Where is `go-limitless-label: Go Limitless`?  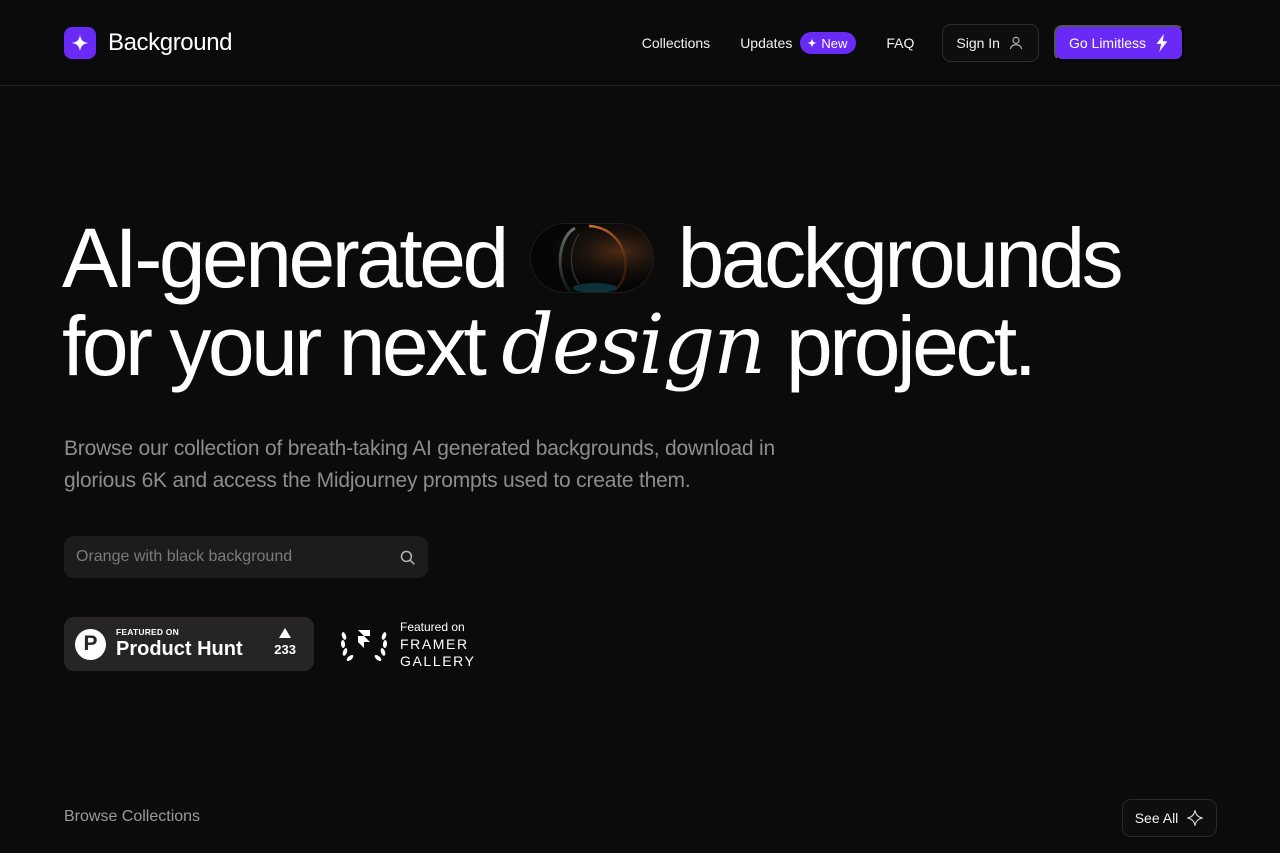 go-limitless-label: Go Limitless is located at coordinates (1107, 43).